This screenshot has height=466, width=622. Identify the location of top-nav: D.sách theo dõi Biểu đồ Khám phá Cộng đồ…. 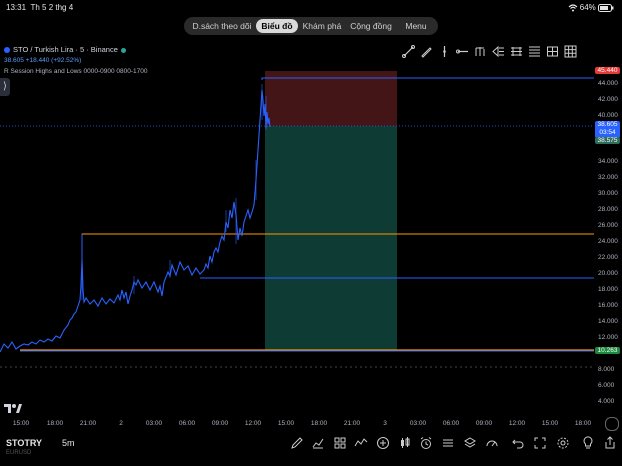
(311, 26).